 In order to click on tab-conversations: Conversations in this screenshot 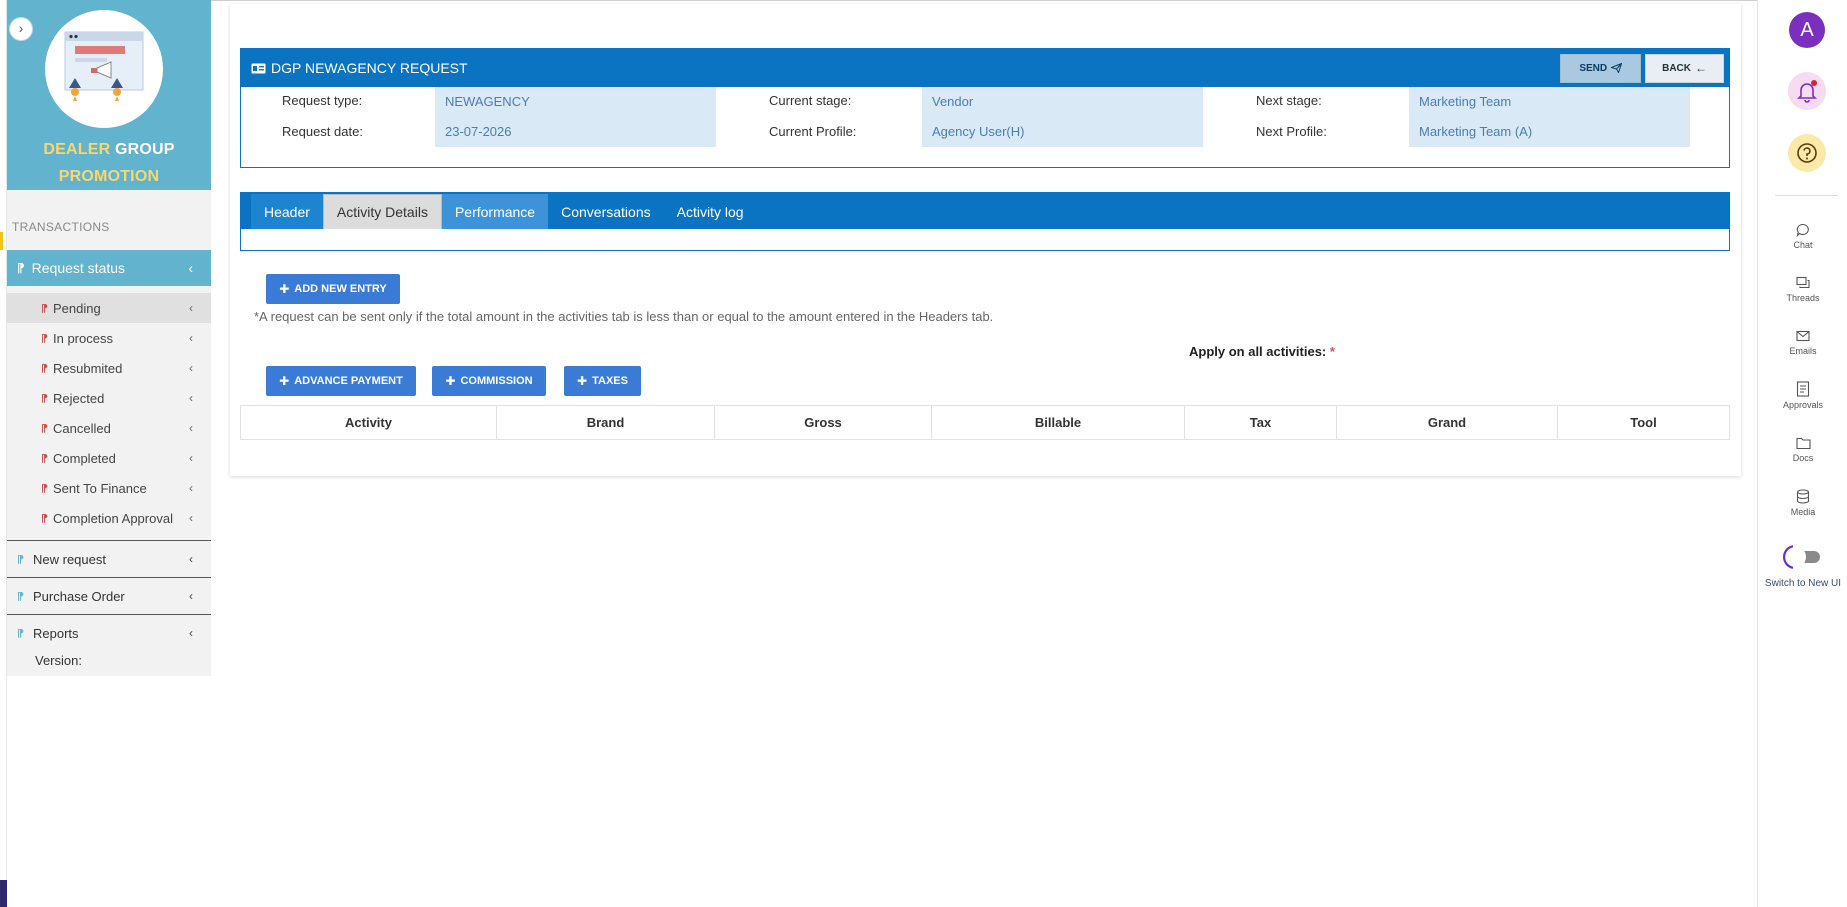, I will do `click(606, 211)`.